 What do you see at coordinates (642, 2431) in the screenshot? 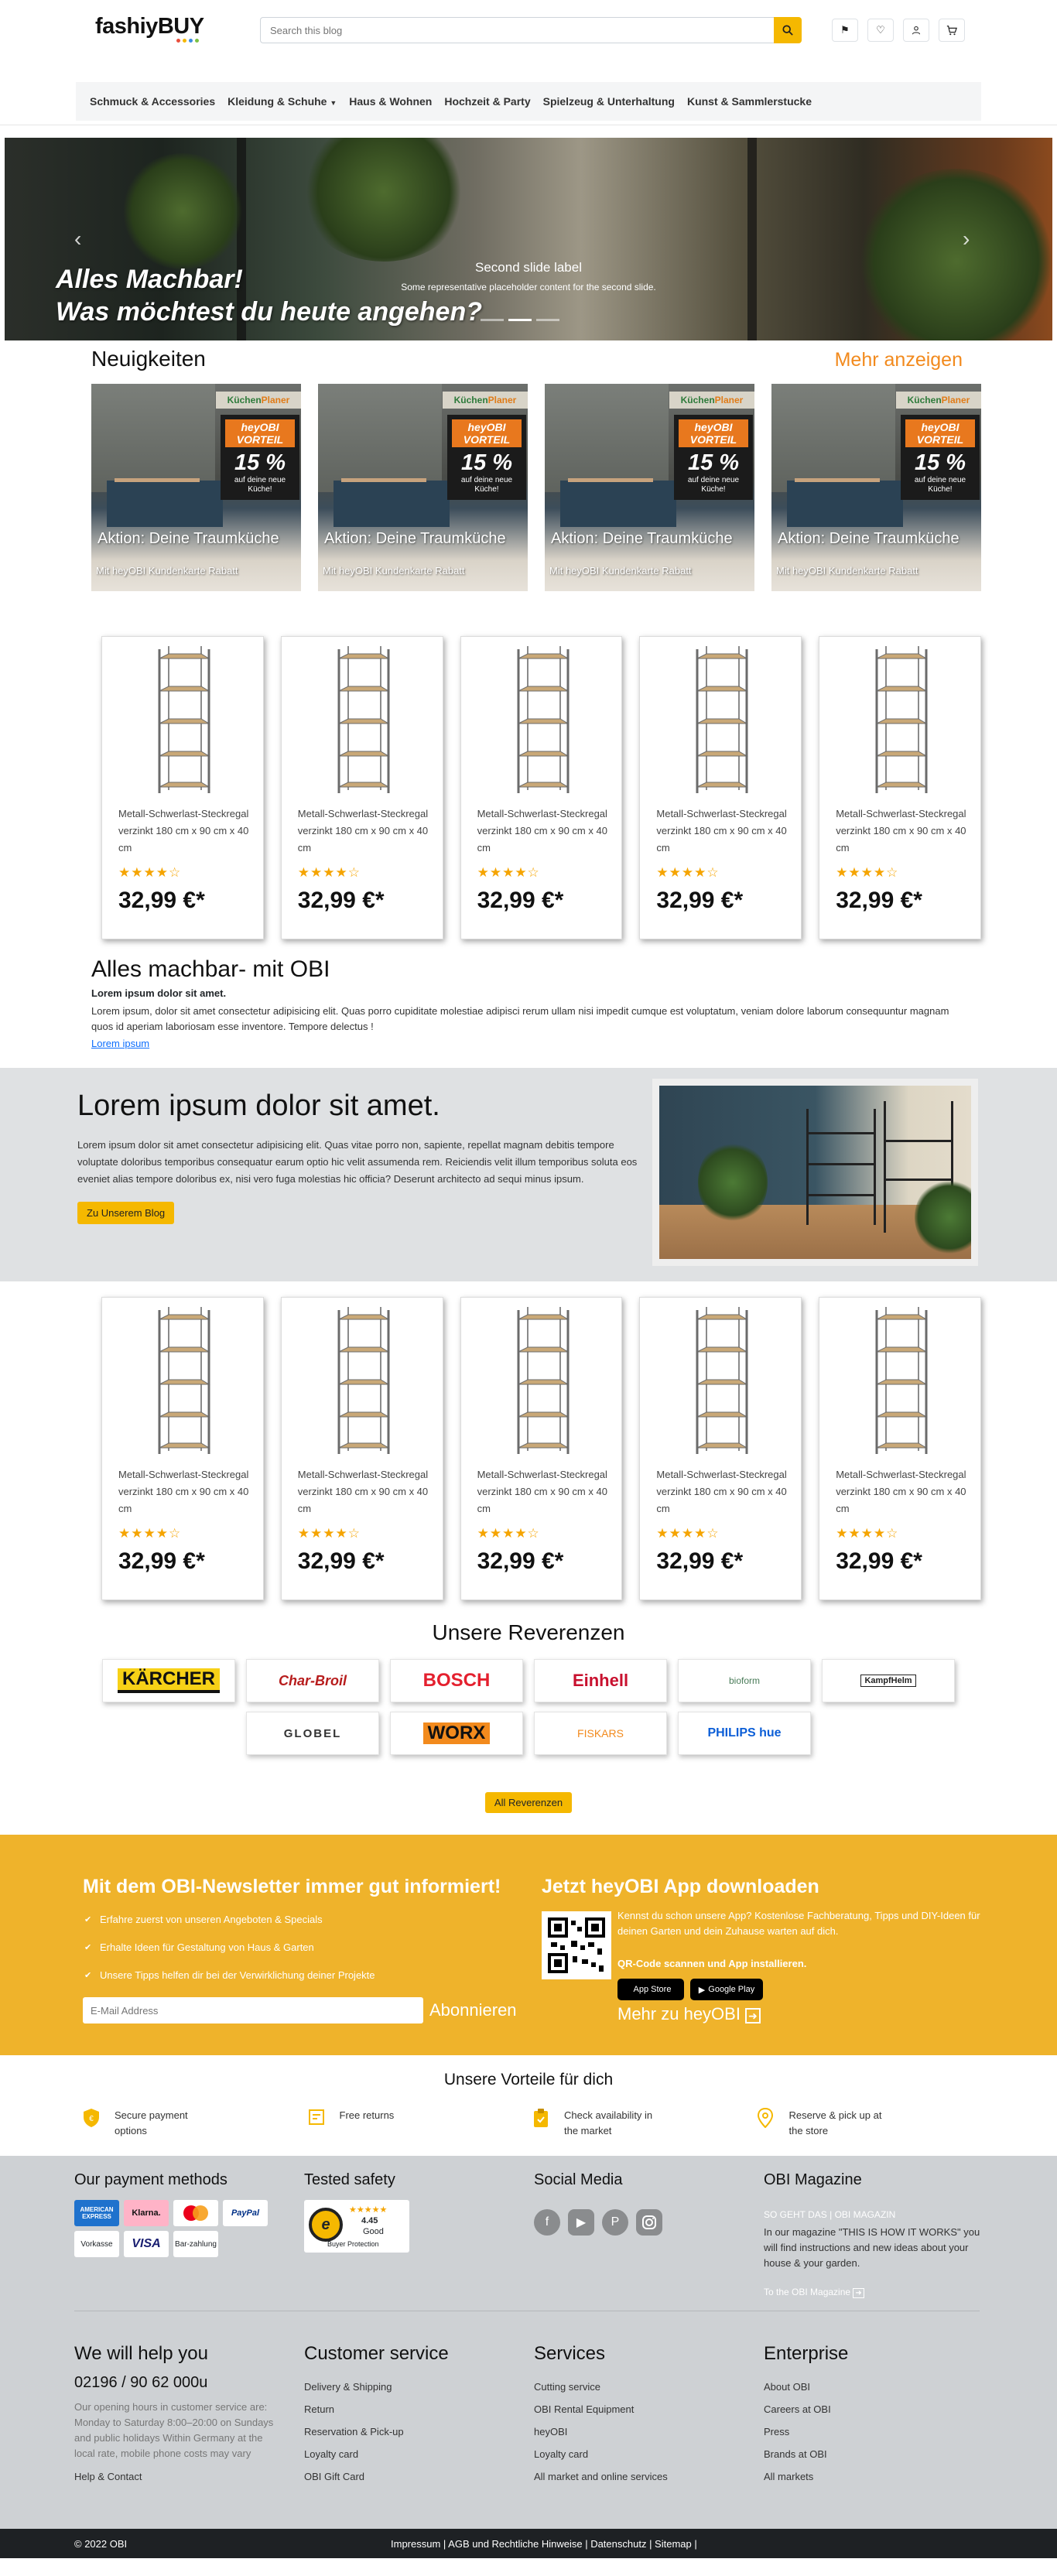
I see `footer-link: heyOBI` at bounding box center [642, 2431].